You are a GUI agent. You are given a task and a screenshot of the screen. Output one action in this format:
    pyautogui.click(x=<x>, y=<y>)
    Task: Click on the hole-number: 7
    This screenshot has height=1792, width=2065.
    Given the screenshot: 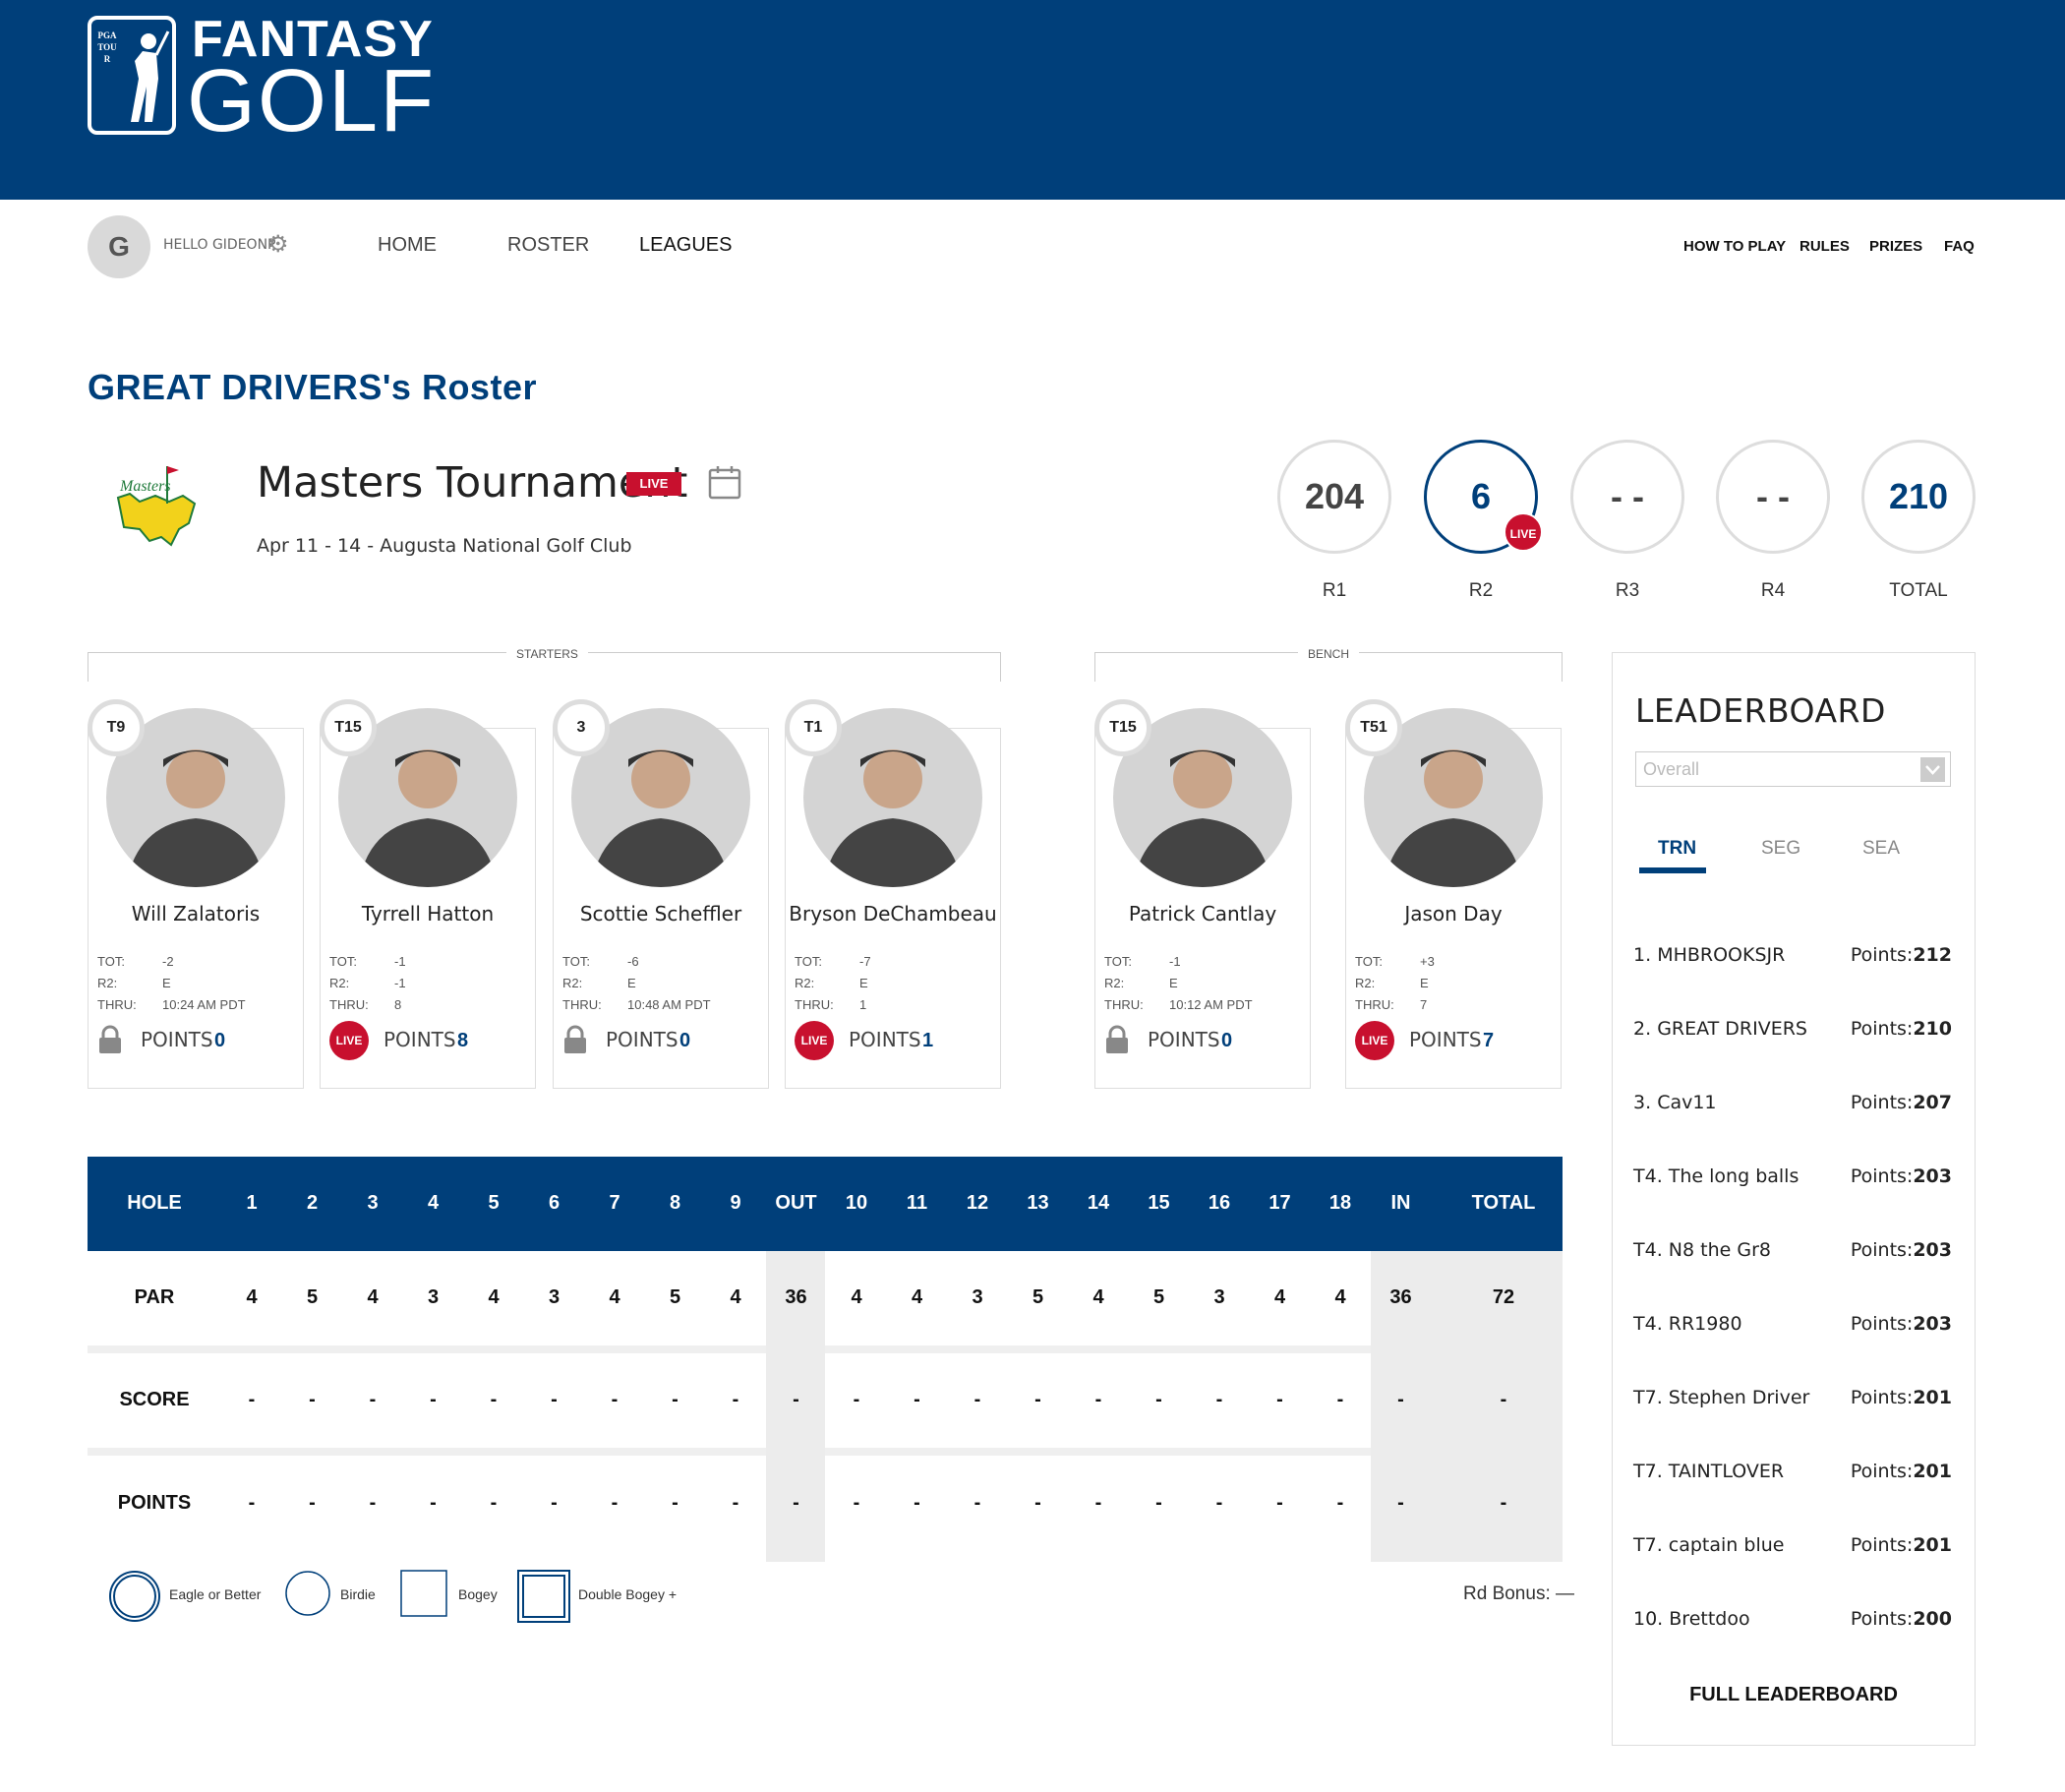 What is the action you would take?
    pyautogui.click(x=614, y=1203)
    